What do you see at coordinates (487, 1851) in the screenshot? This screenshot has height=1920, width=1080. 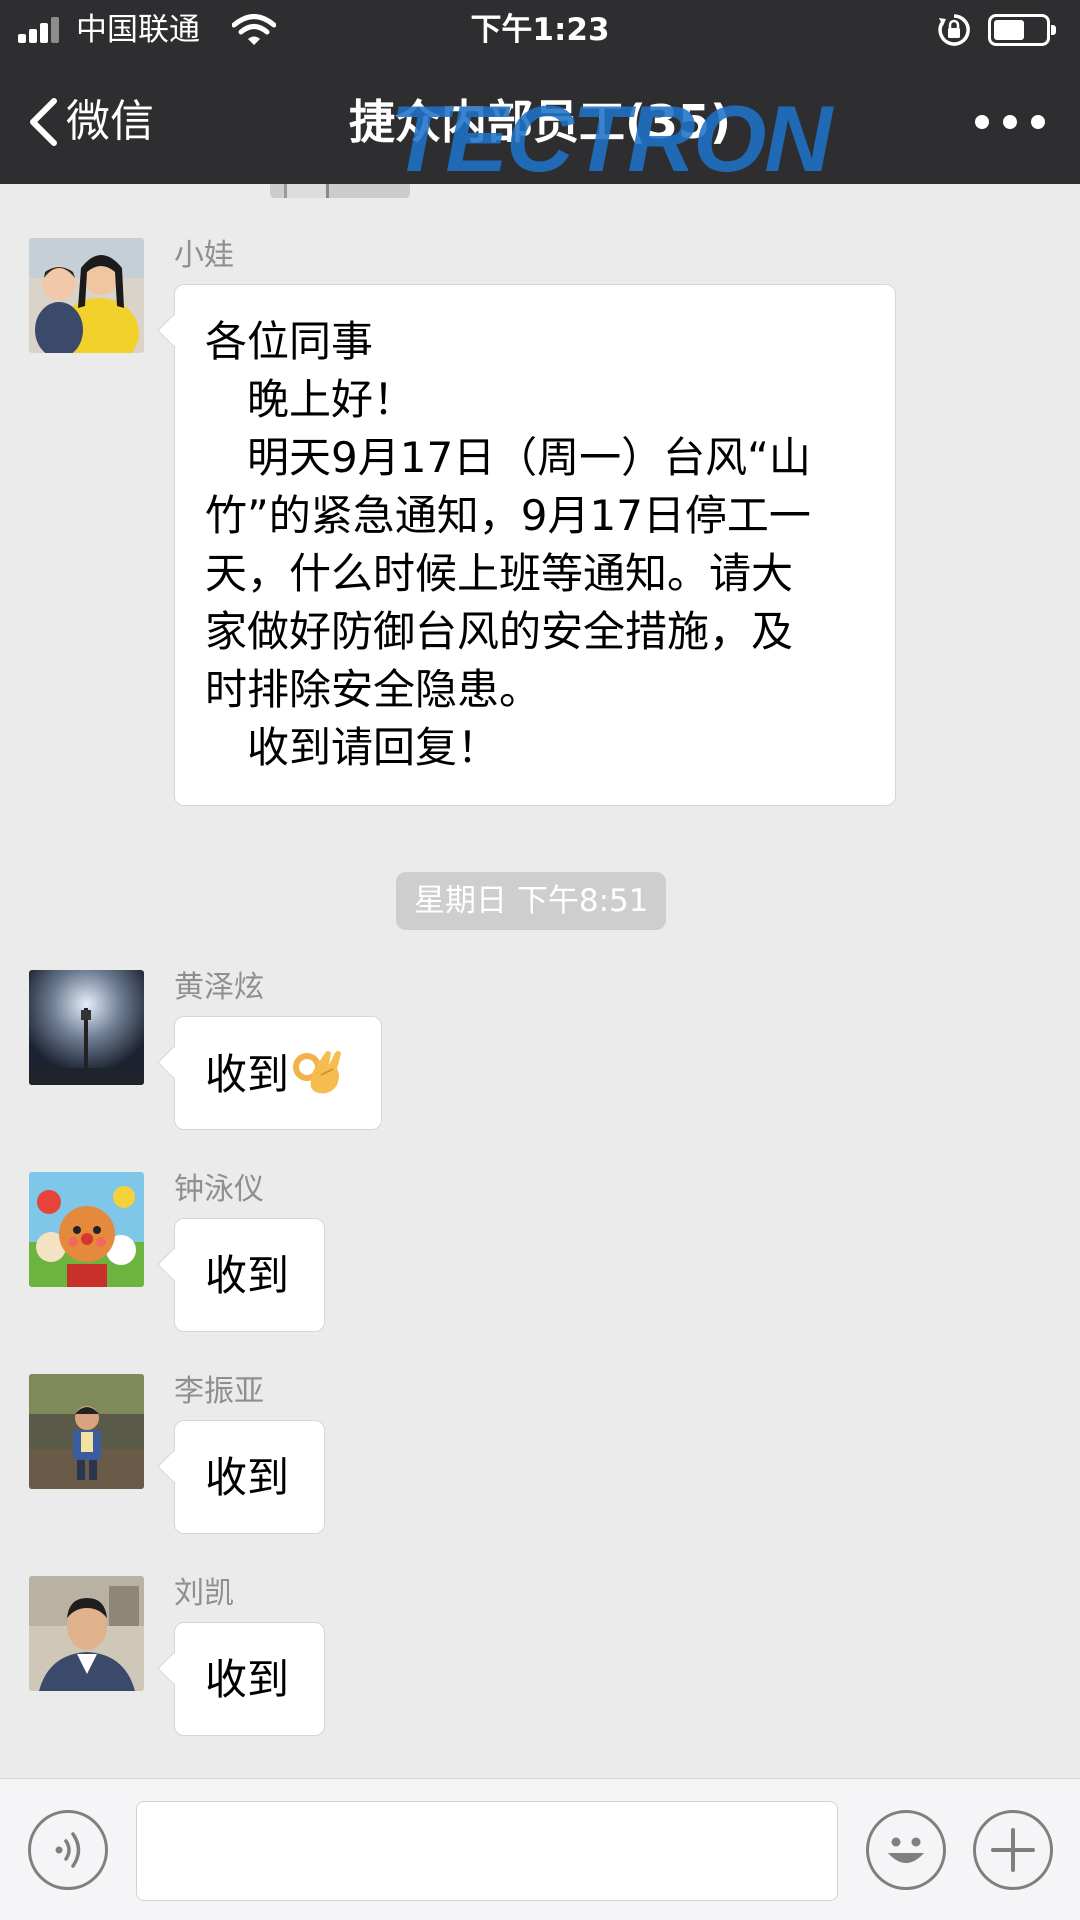 I see `message-input` at bounding box center [487, 1851].